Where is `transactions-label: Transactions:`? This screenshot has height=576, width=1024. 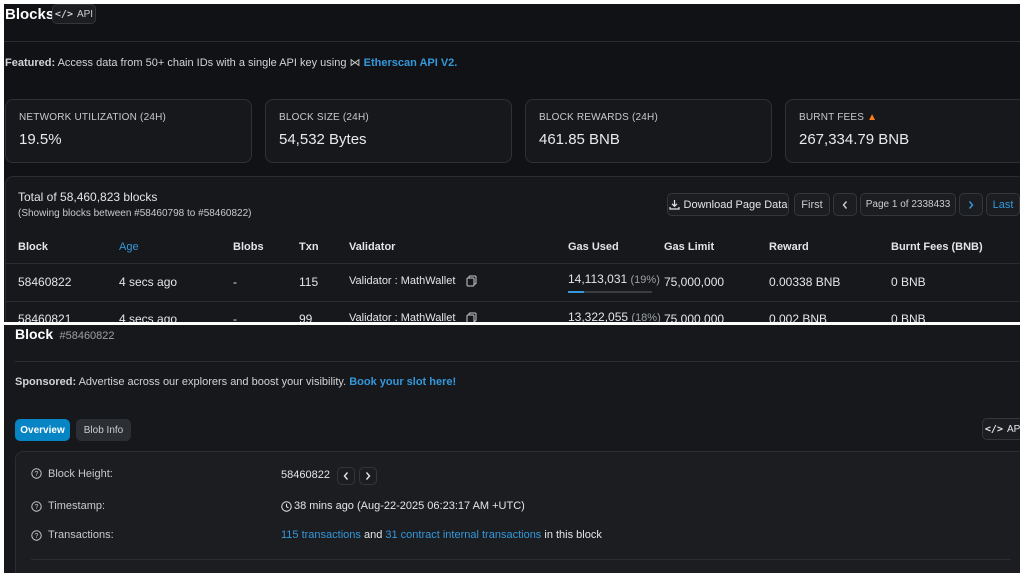 transactions-label: Transactions: is located at coordinates (81, 535).